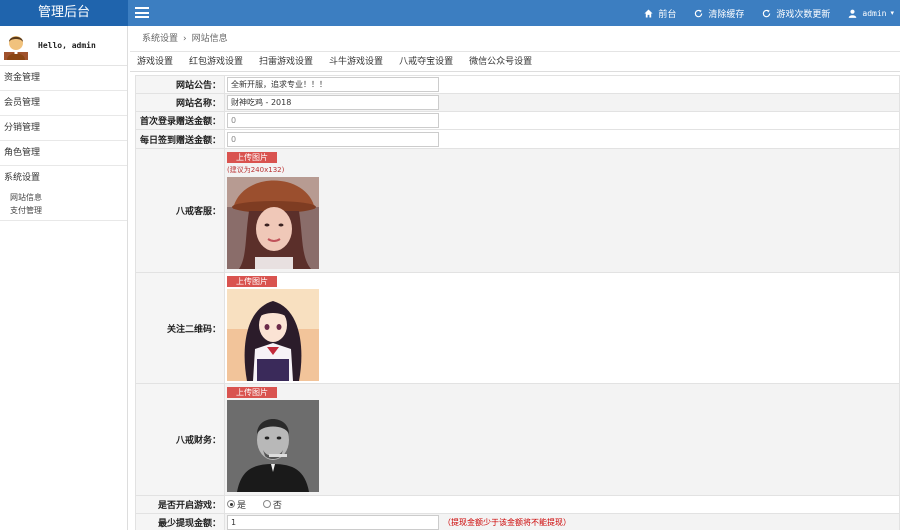 This screenshot has height=530, width=900. Describe the element at coordinates (760, 13) in the screenshot. I see `top-nav: 前台 清除缓存 游戏次数更新 admin ▾` at that location.